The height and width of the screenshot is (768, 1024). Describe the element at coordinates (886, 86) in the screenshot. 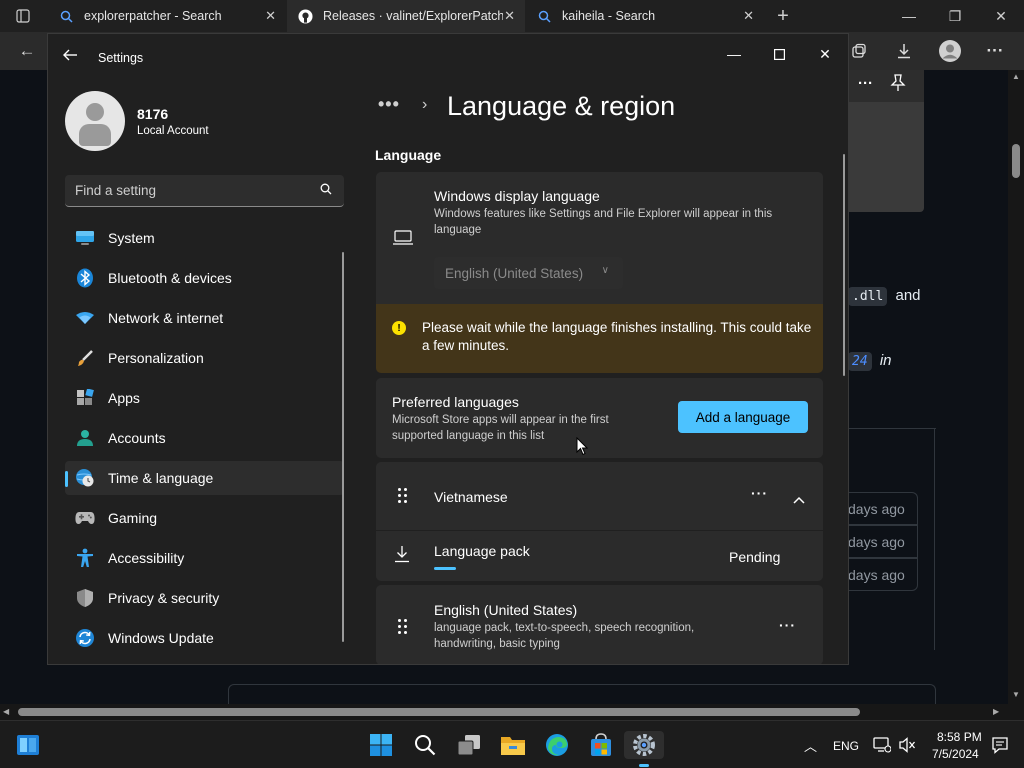

I see `github-side-card-header: ···` at that location.